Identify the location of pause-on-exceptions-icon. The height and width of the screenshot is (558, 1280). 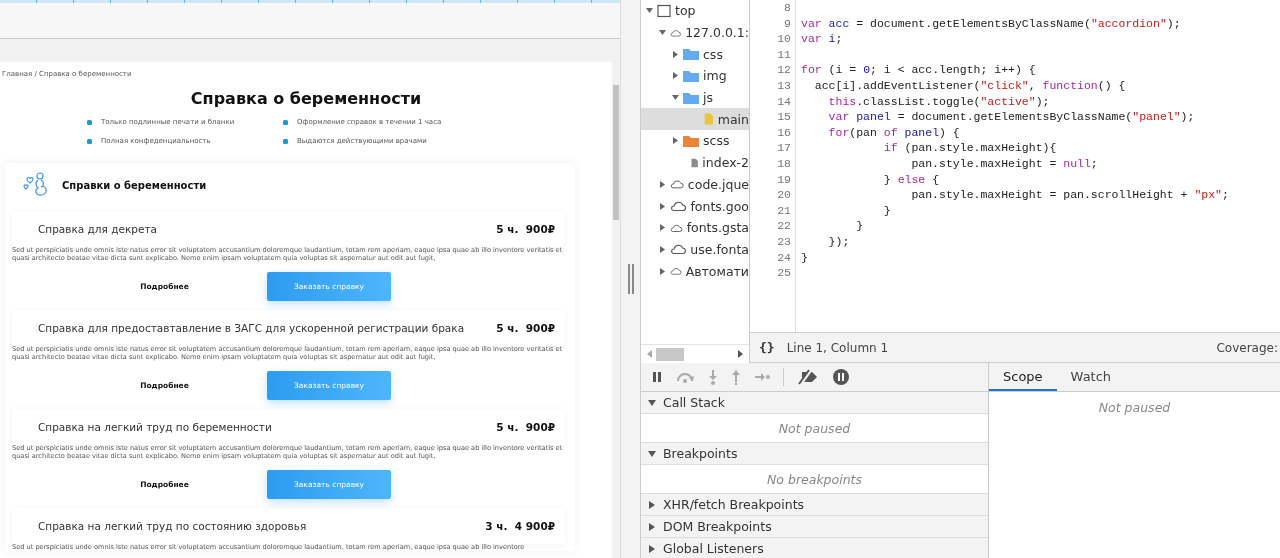
(841, 377).